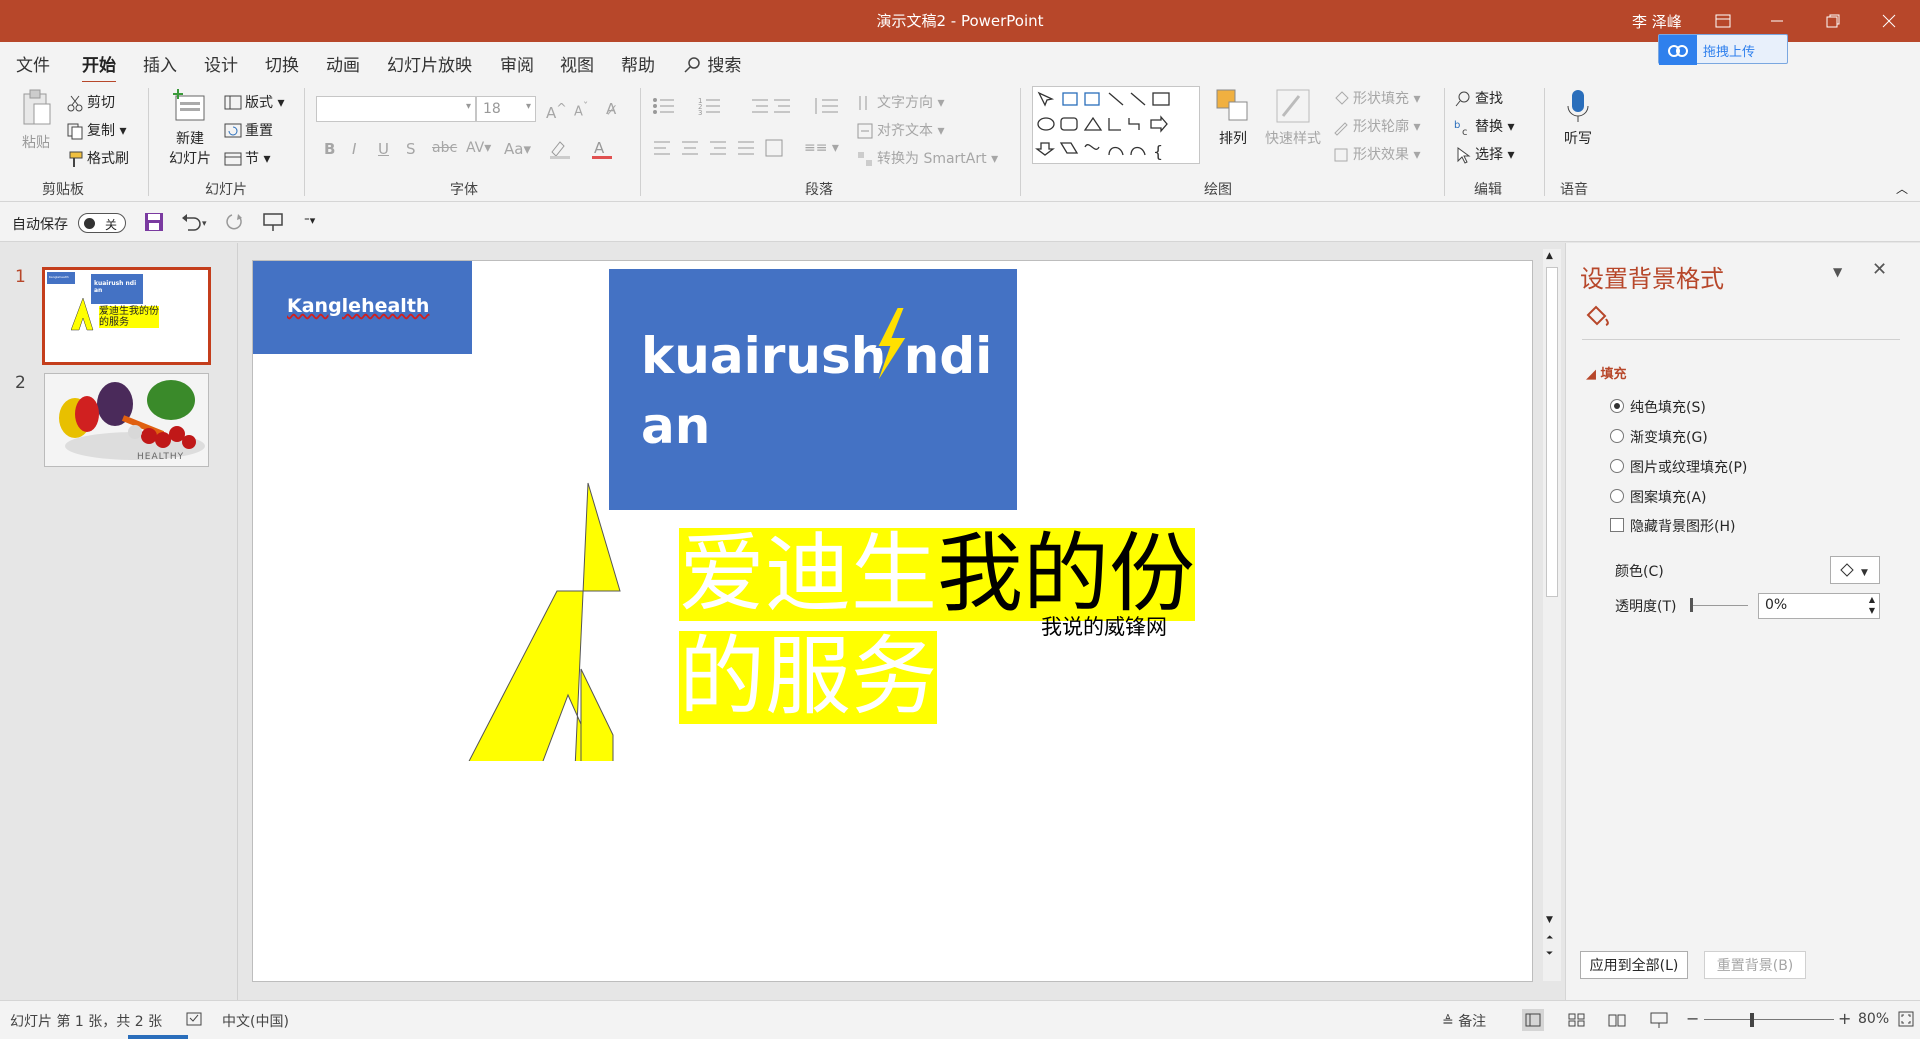 This screenshot has height=1039, width=1920. I want to click on customize-qat-icon: ⁼▾, so click(309, 220).